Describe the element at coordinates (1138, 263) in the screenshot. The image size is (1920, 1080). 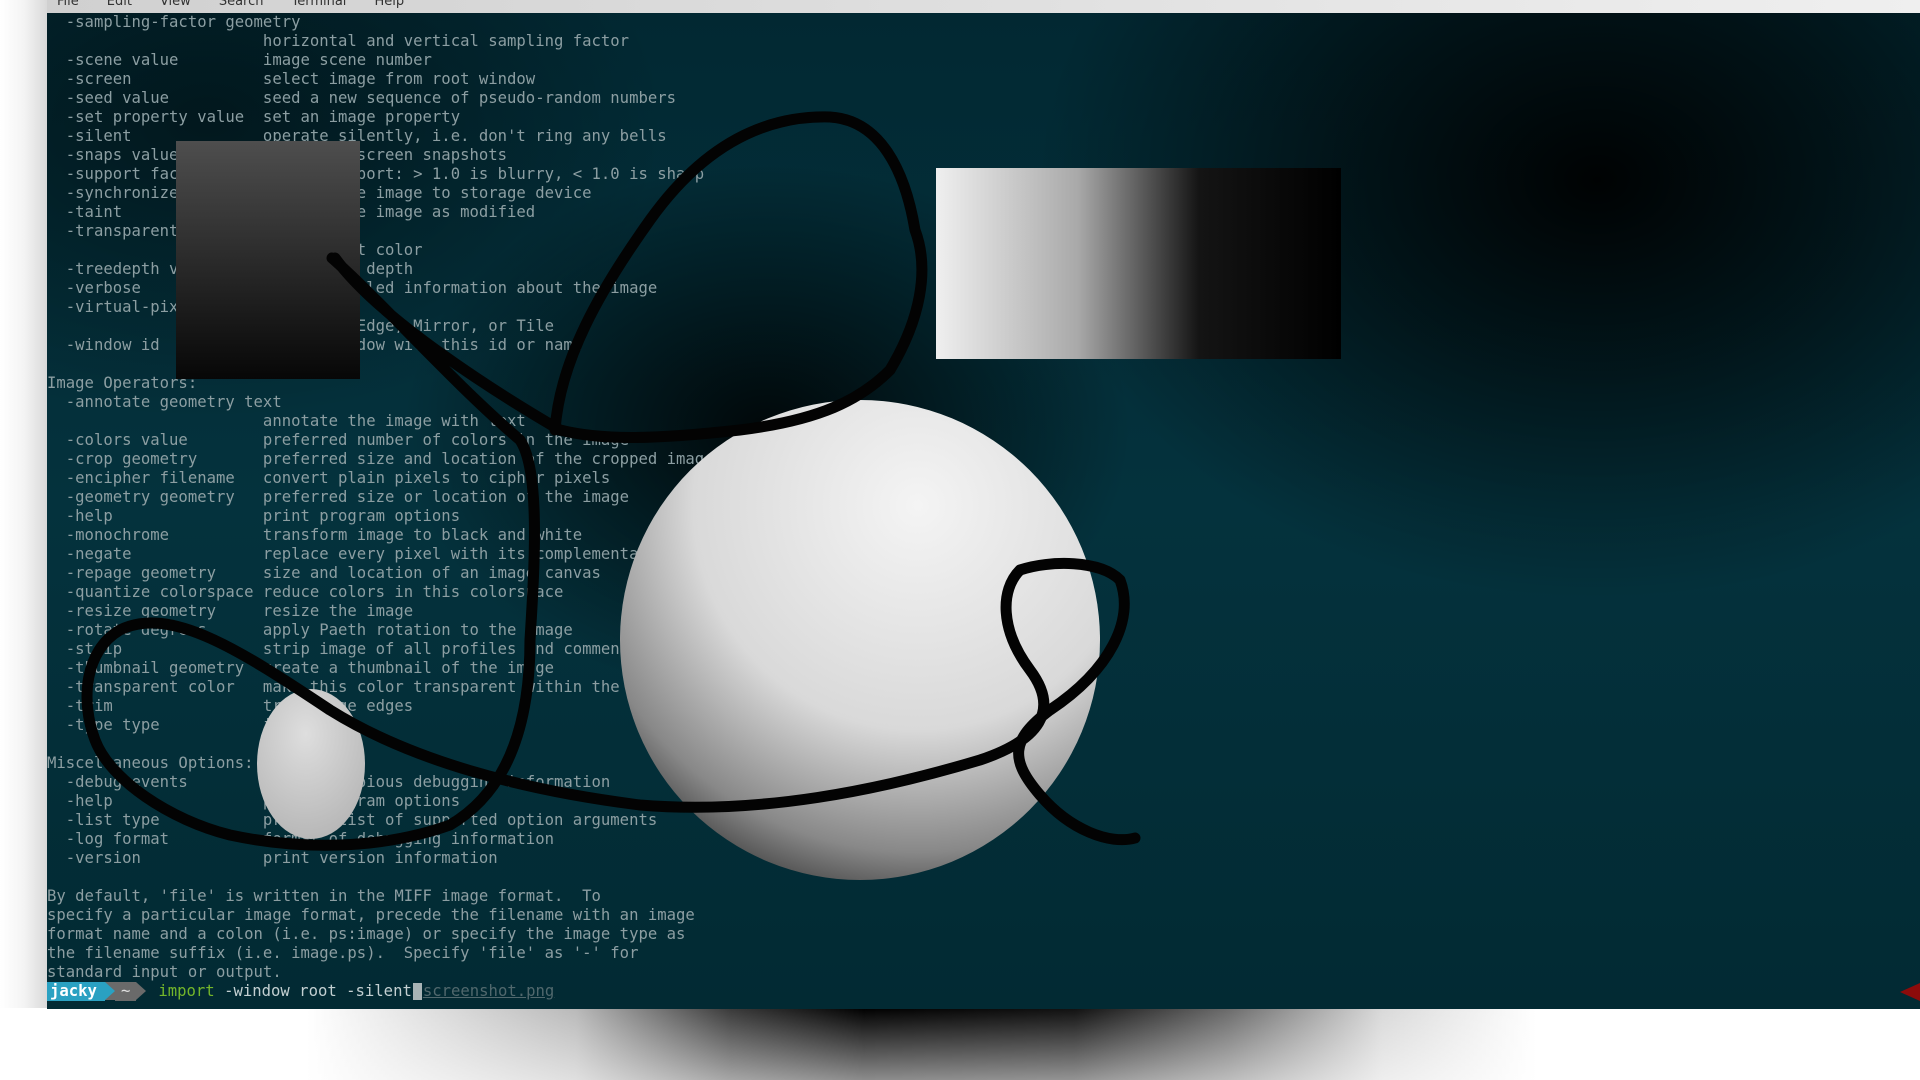
I see `gradient-rectangle-shape` at that location.